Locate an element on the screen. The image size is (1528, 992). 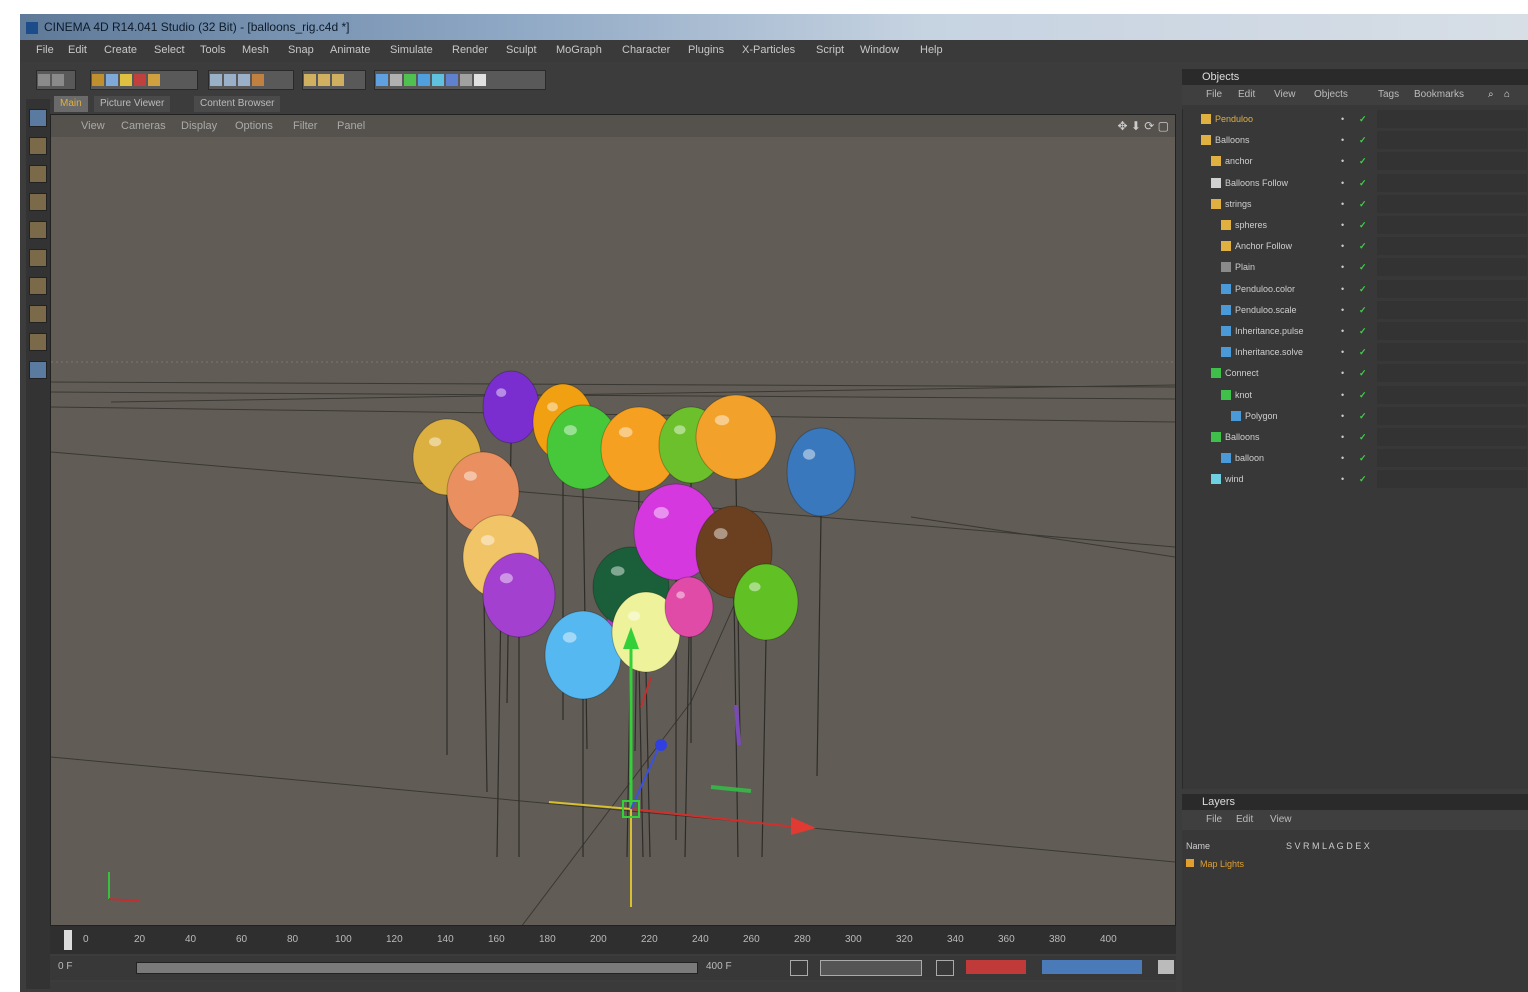
layers-menu-view: View is located at coordinates (1281, 820).